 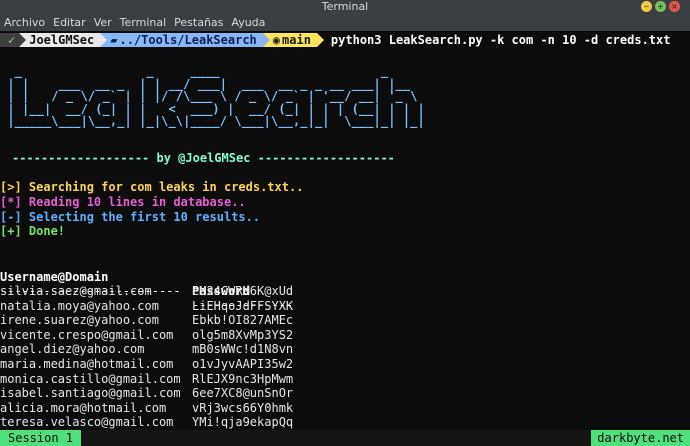 I want to click on password-cell: vRj3wcs66Y0hmk, so click(x=243, y=407).